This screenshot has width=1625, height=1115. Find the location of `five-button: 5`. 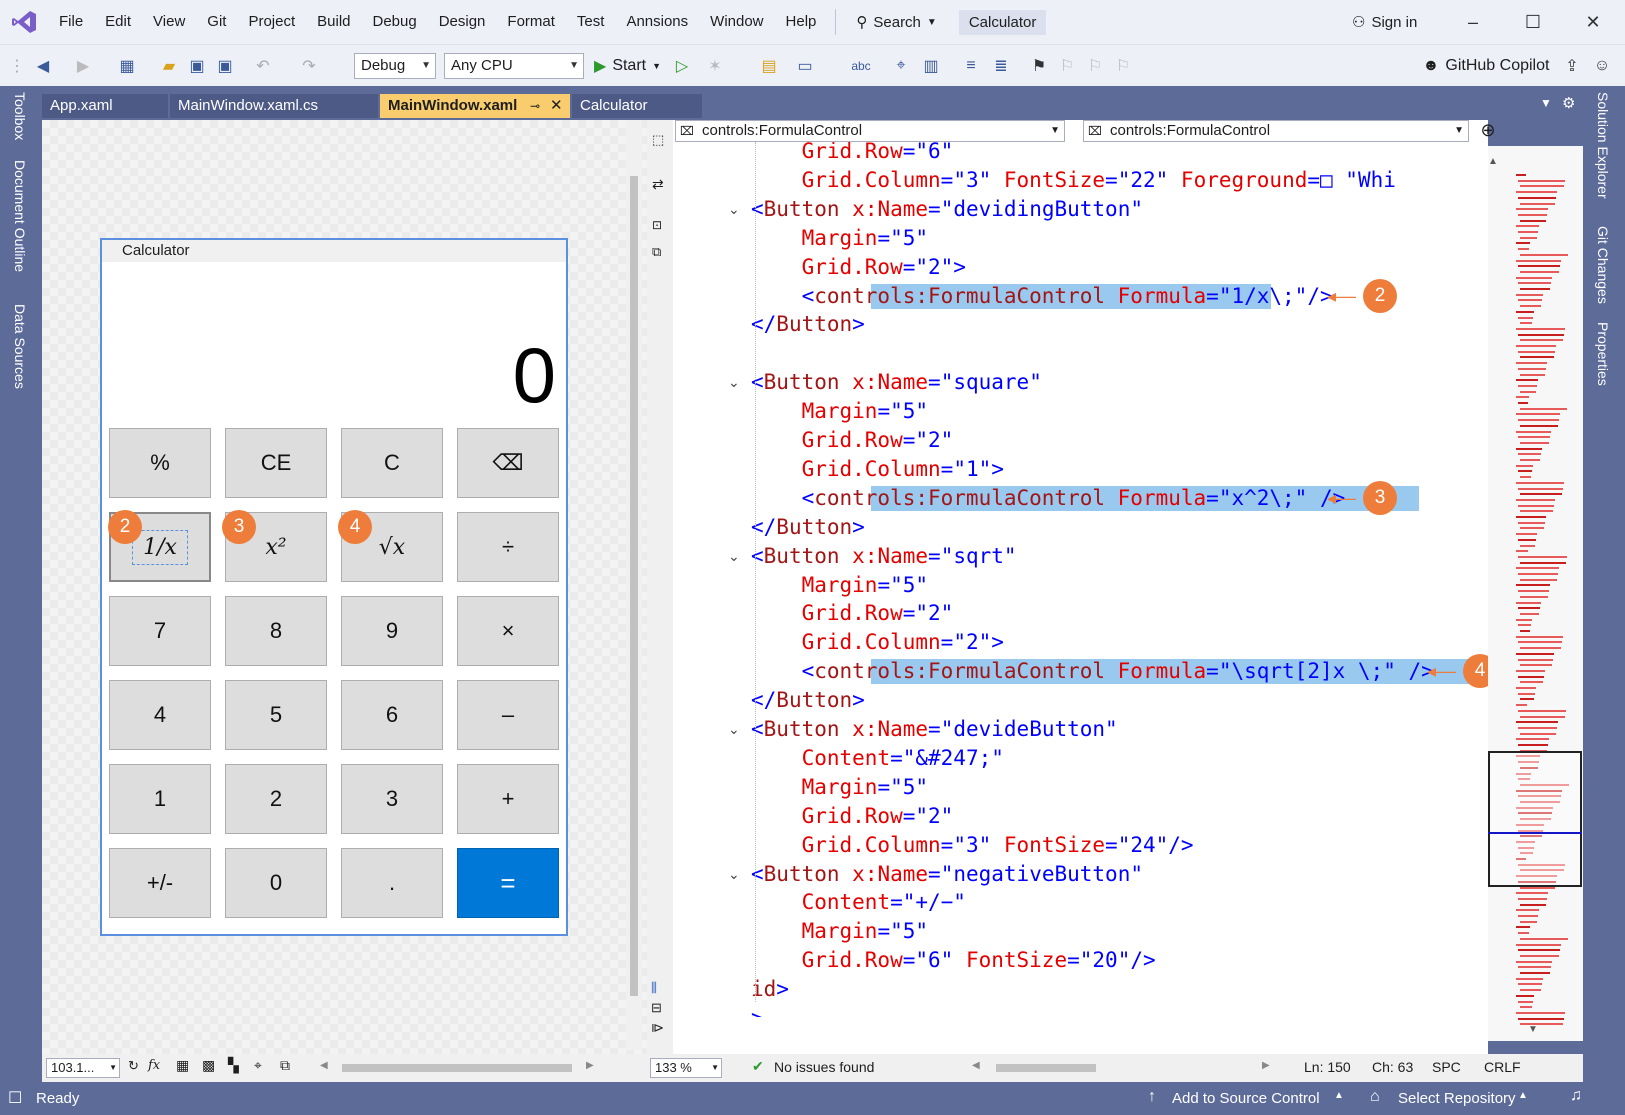

five-button: 5 is located at coordinates (276, 715).